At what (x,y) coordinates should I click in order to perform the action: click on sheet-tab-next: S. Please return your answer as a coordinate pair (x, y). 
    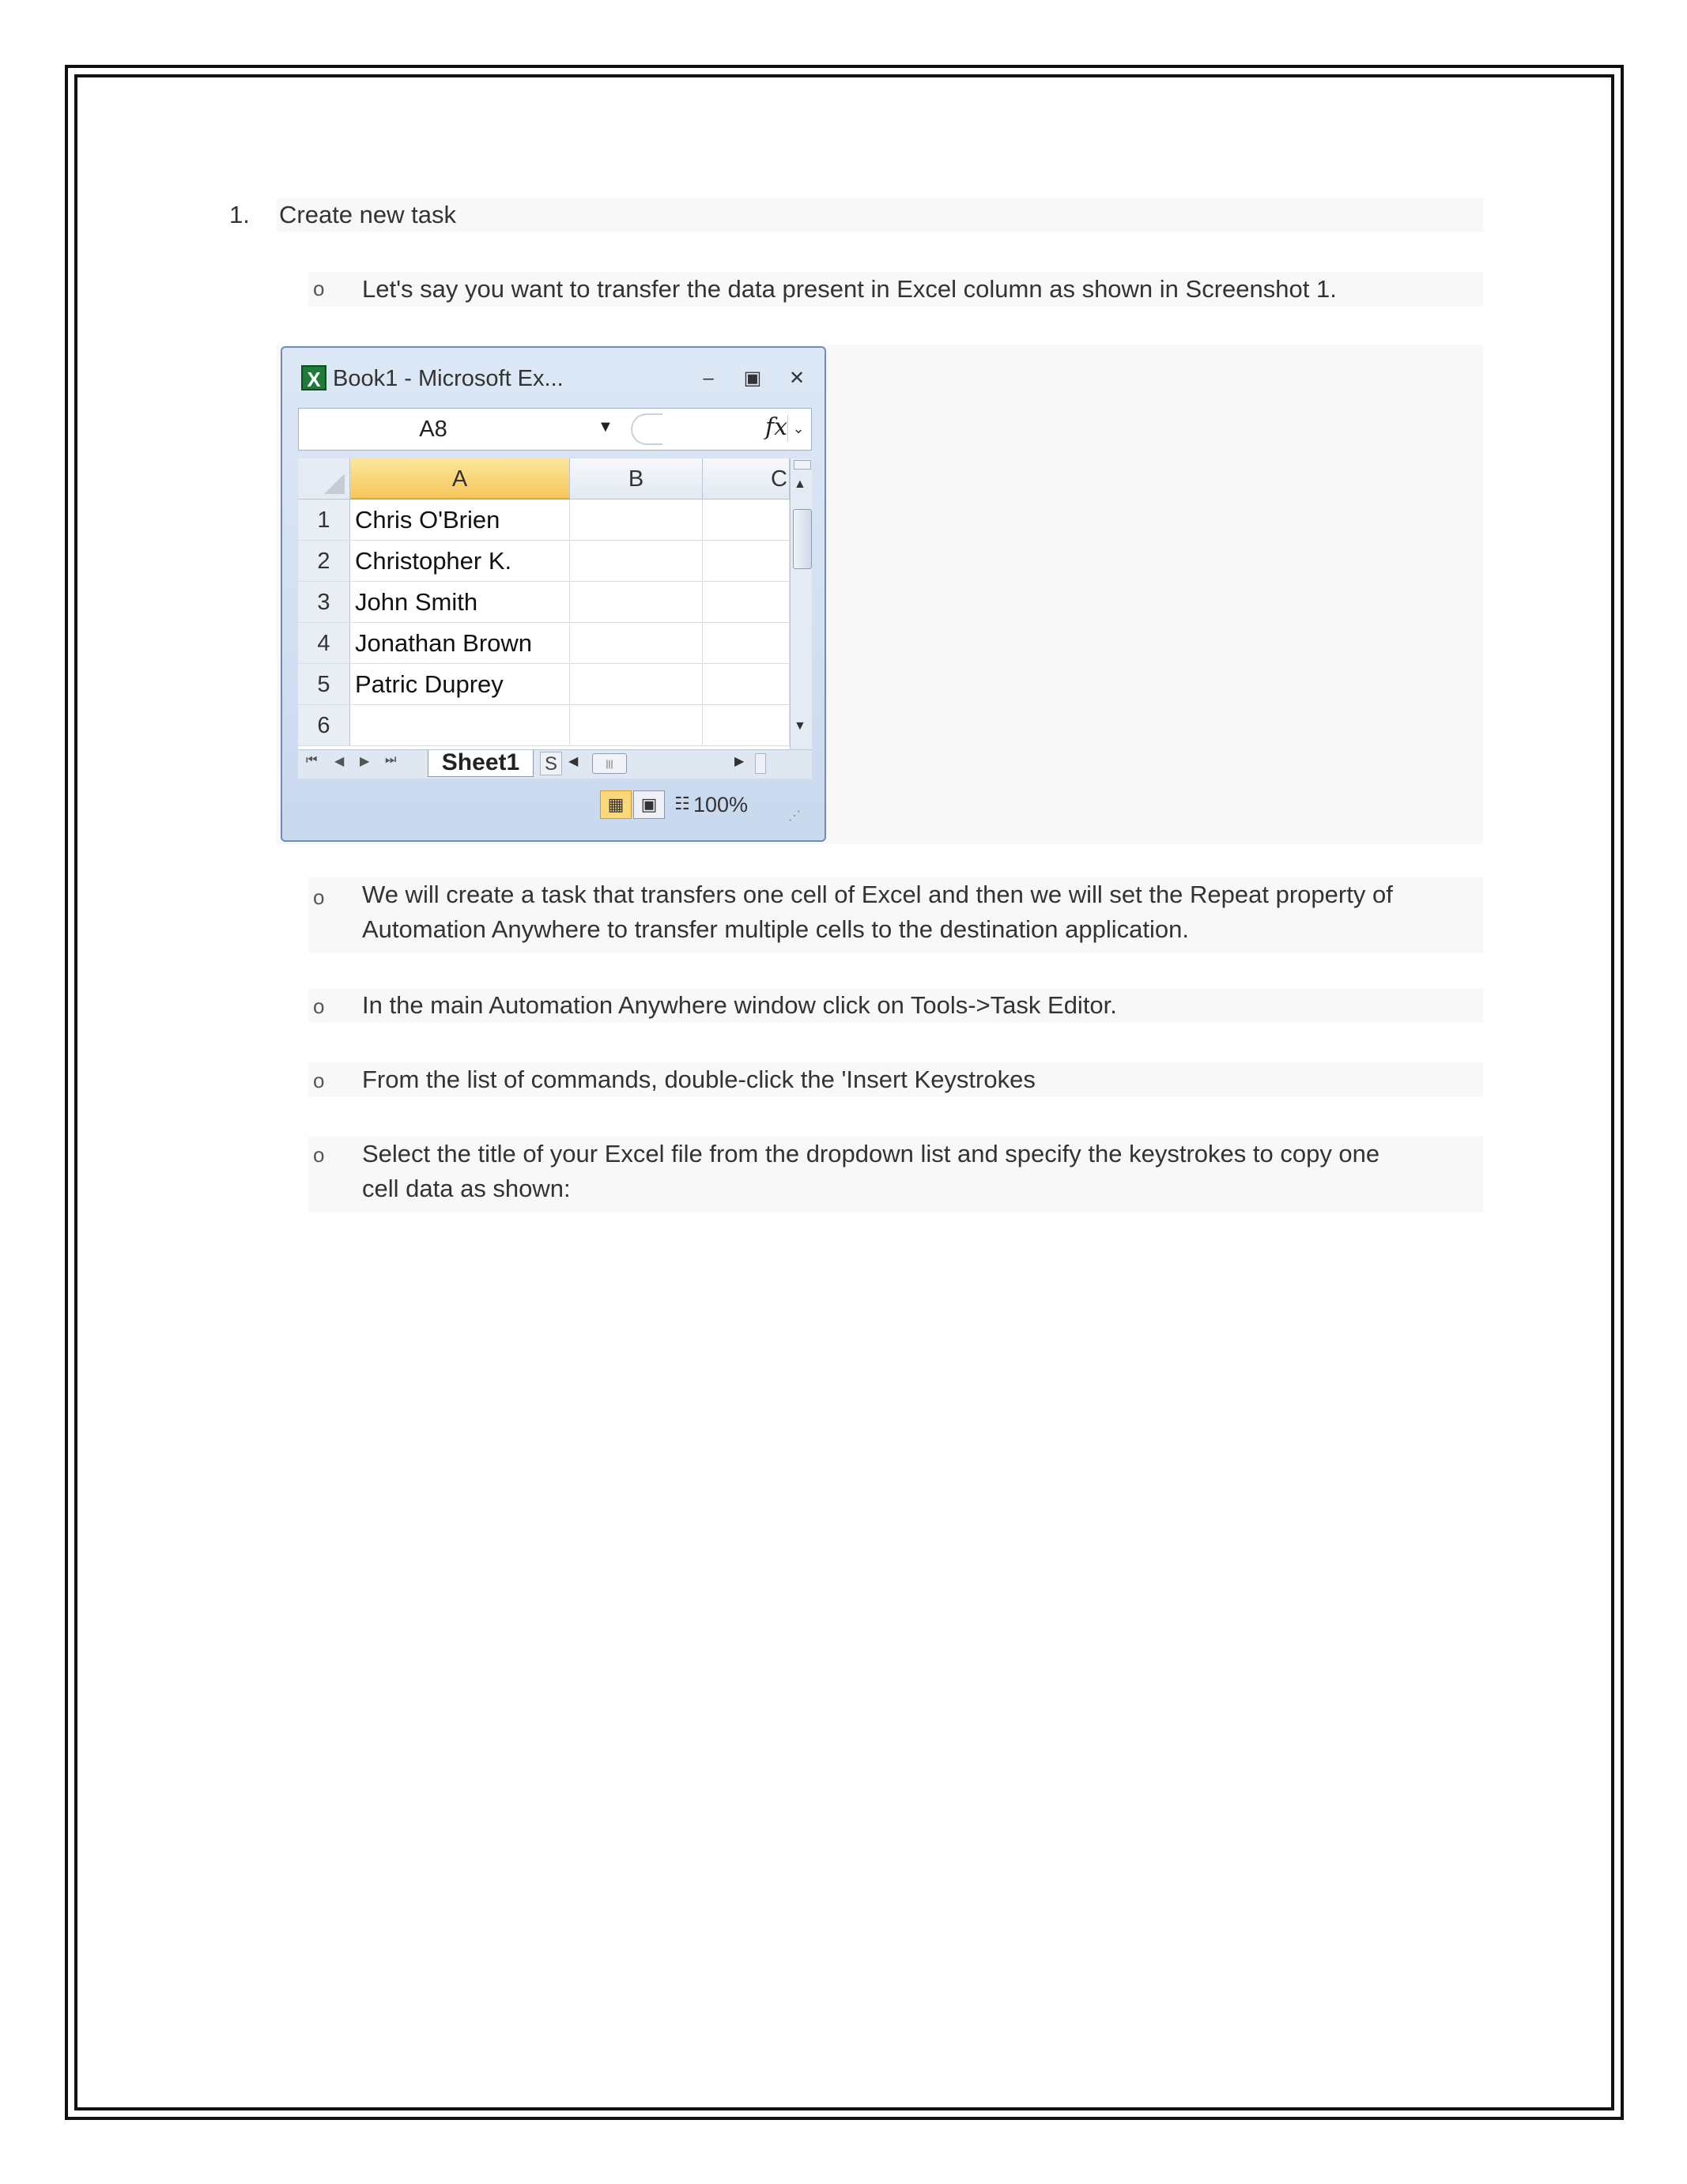
    Looking at the image, I should click on (551, 763).